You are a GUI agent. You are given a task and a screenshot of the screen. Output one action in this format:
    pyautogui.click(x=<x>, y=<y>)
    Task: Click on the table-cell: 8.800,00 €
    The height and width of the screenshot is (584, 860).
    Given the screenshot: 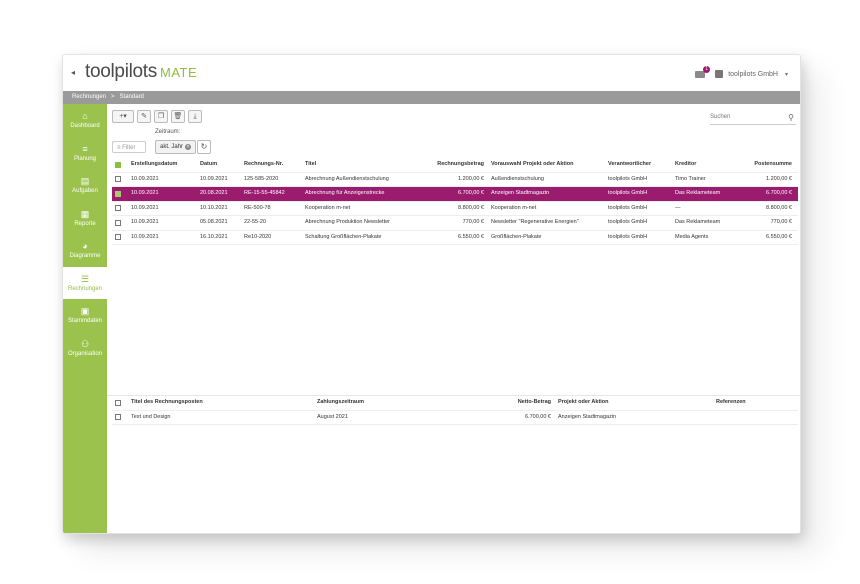 What is the action you would take?
    pyautogui.click(x=471, y=207)
    